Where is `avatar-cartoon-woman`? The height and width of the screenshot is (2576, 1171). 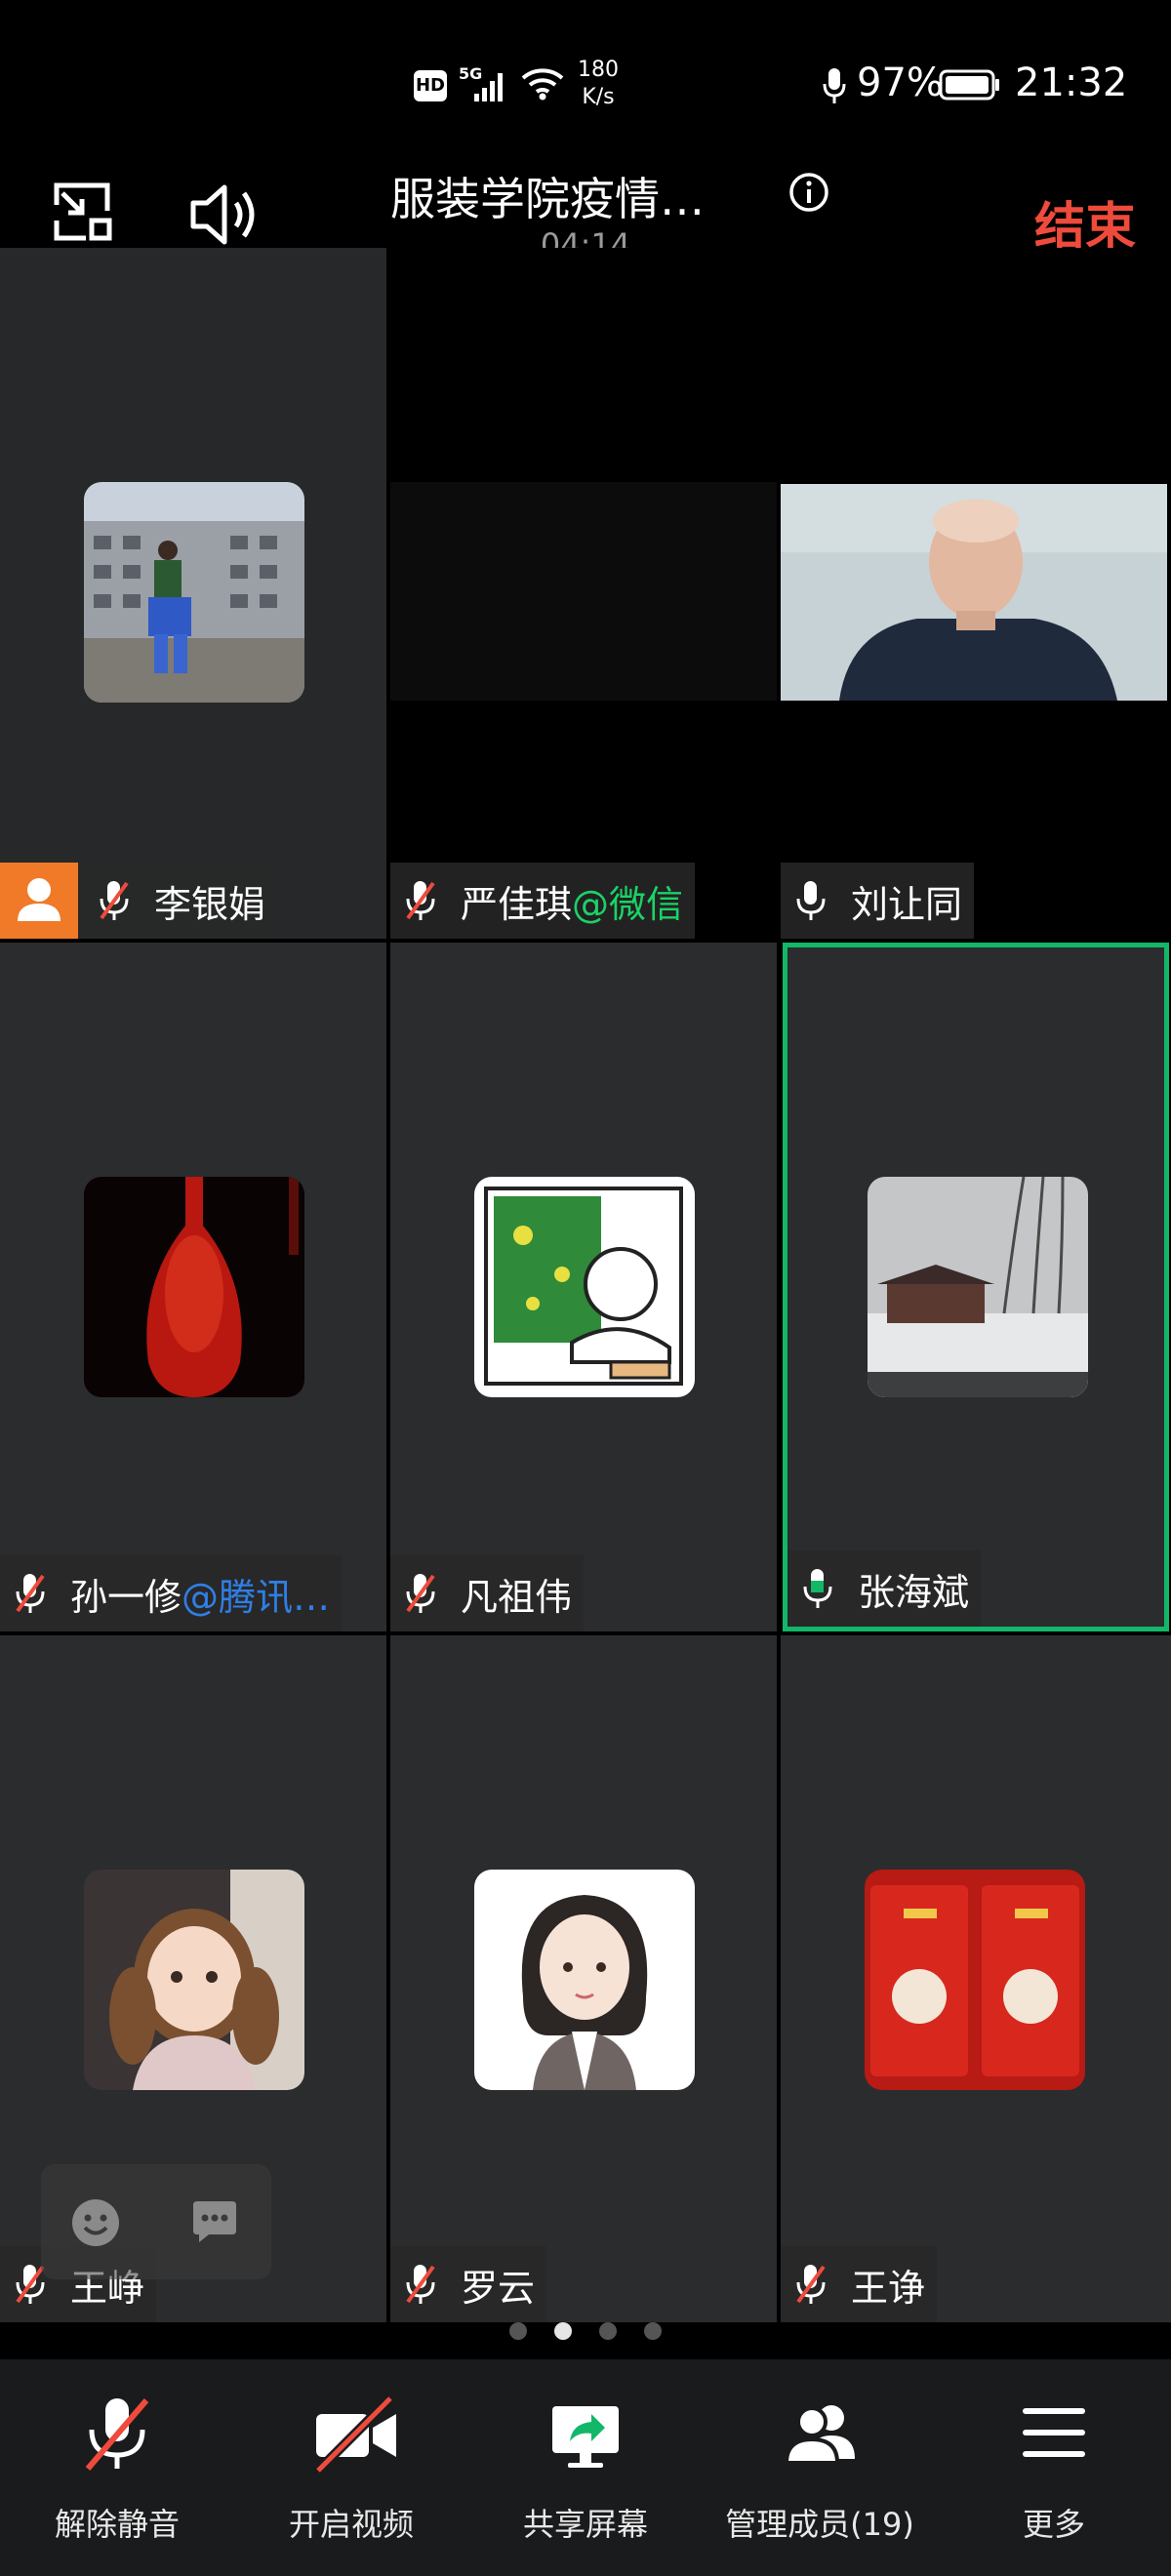
avatar-cartoon-woman is located at coordinates (584, 1980).